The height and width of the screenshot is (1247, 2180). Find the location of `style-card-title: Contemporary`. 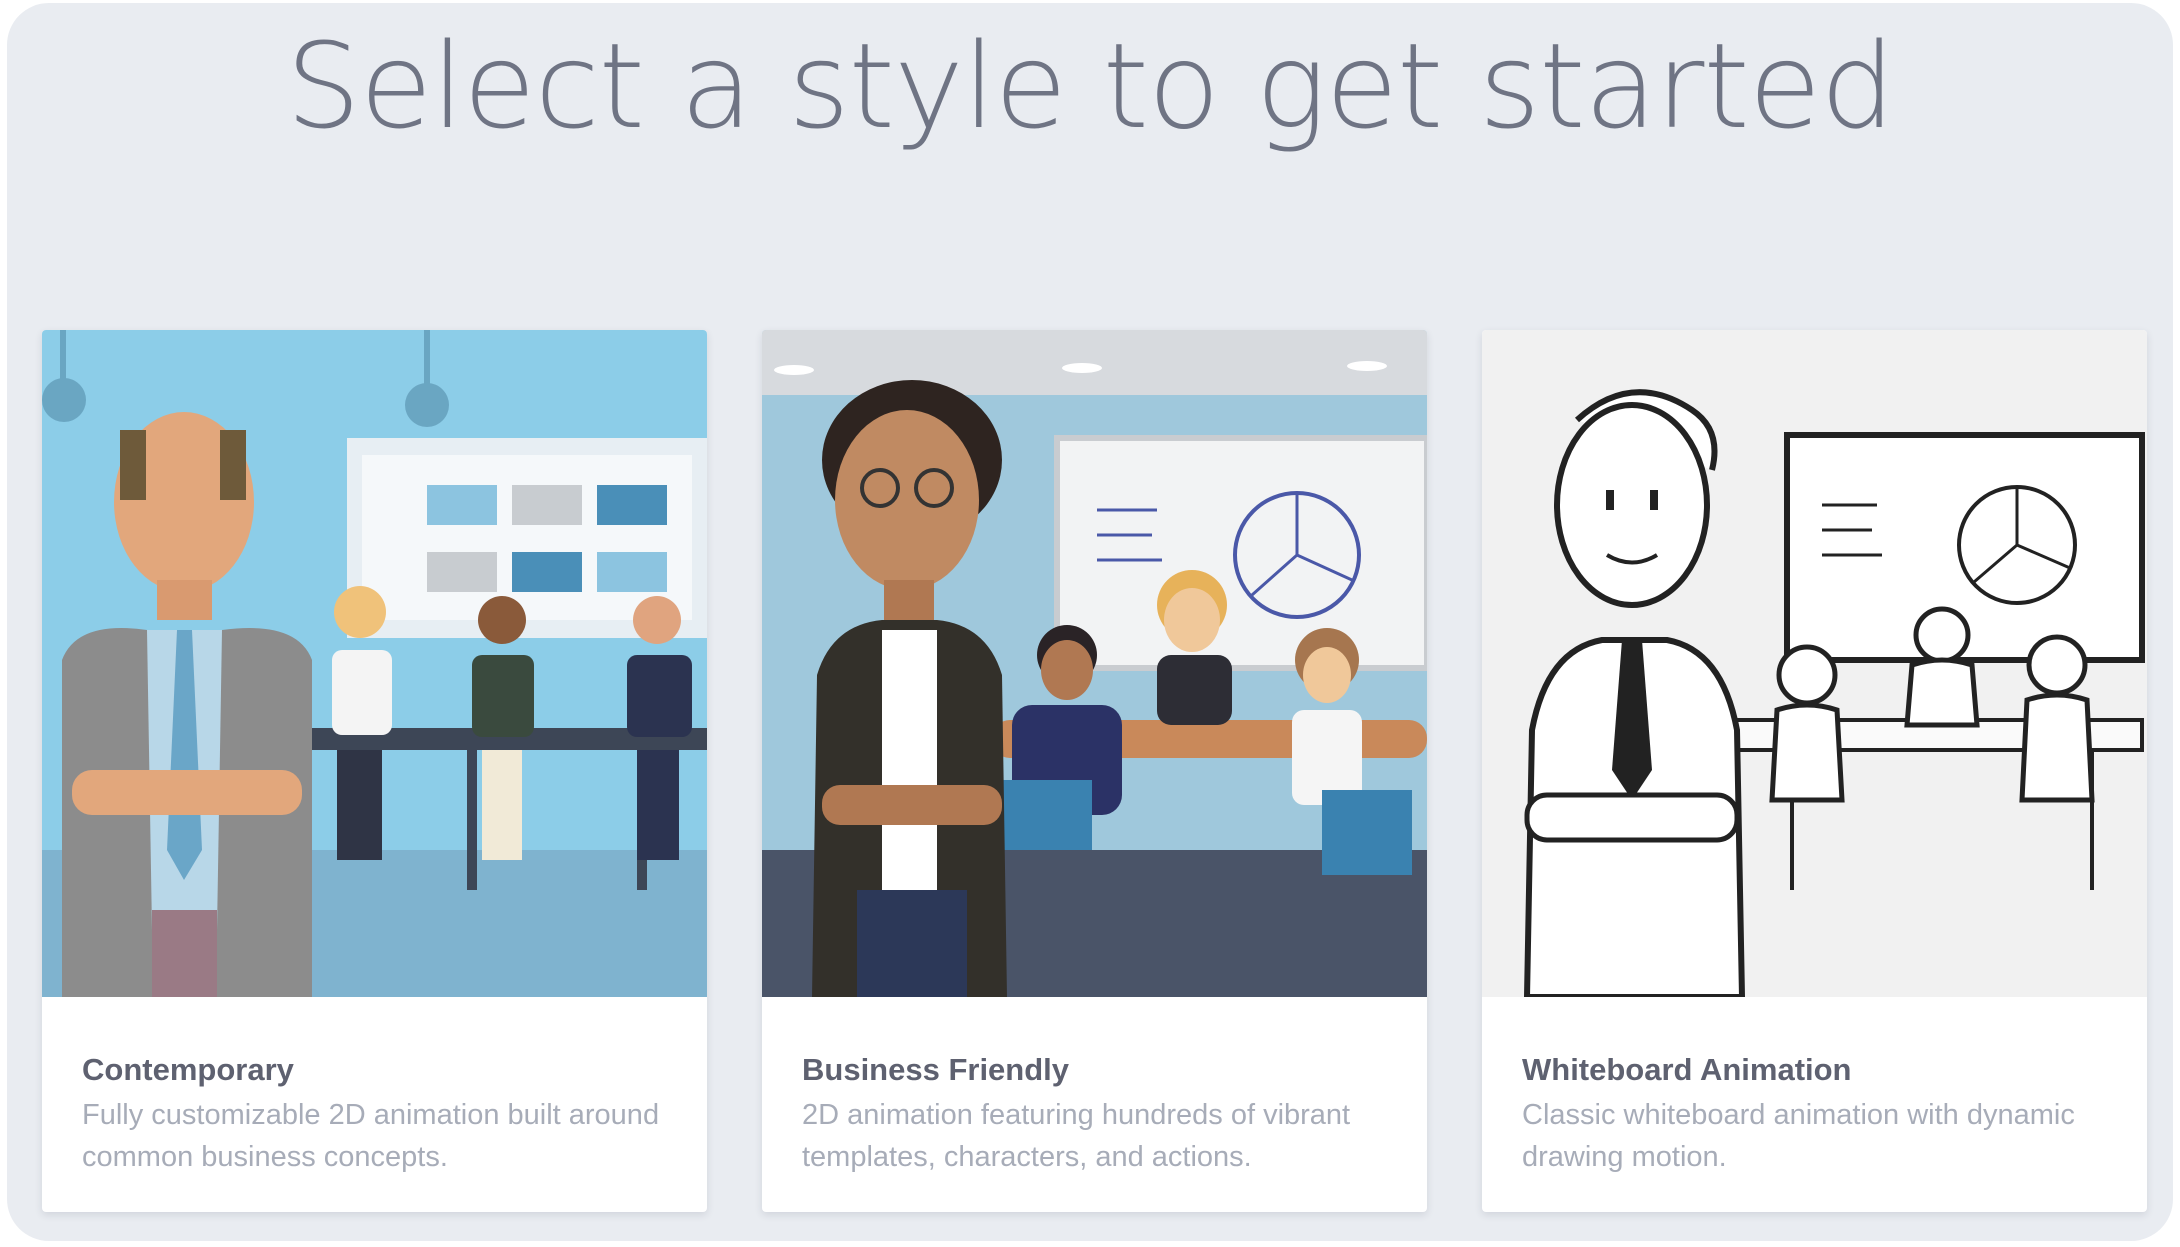

style-card-title: Contemporary is located at coordinates (188, 1069).